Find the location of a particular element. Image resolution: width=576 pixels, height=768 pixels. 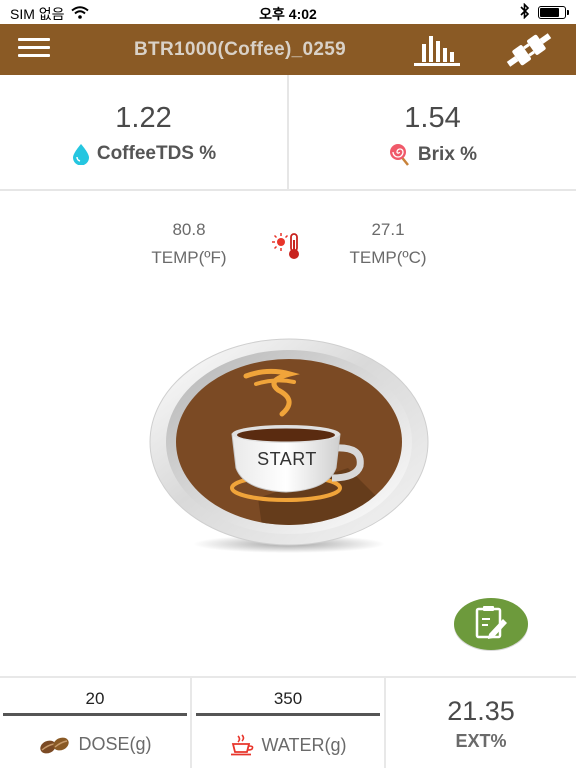

lollipop-icon is located at coordinates (399, 155).